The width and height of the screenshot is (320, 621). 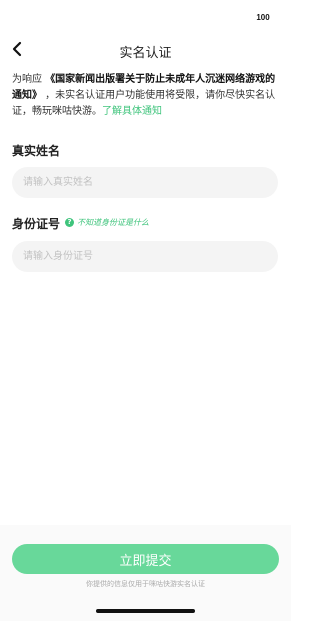 I want to click on question-icon: ?, so click(x=69, y=222).